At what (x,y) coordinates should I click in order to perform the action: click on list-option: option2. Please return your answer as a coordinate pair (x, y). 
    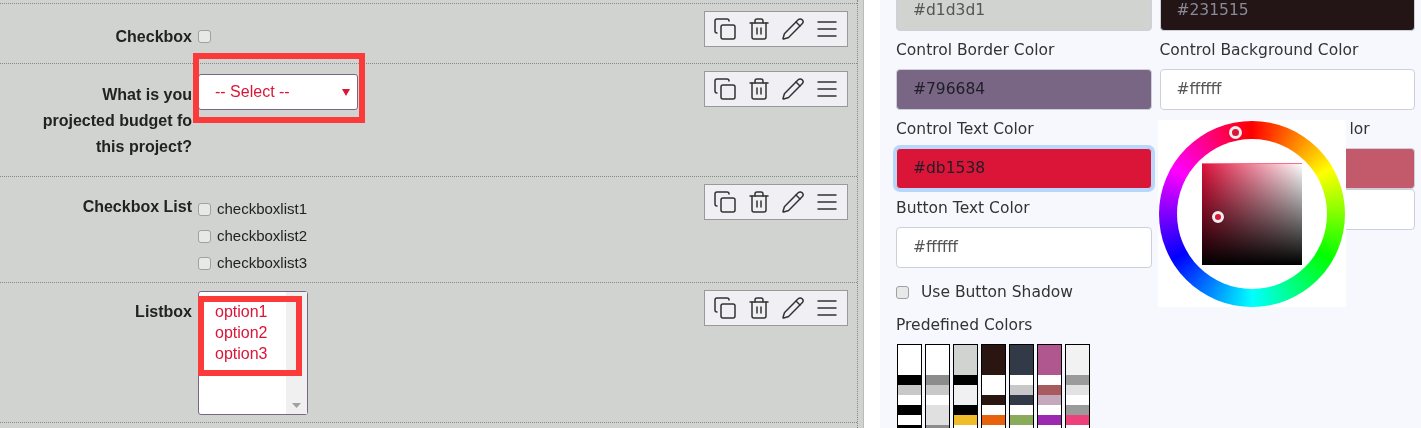
    Looking at the image, I should click on (250, 332).